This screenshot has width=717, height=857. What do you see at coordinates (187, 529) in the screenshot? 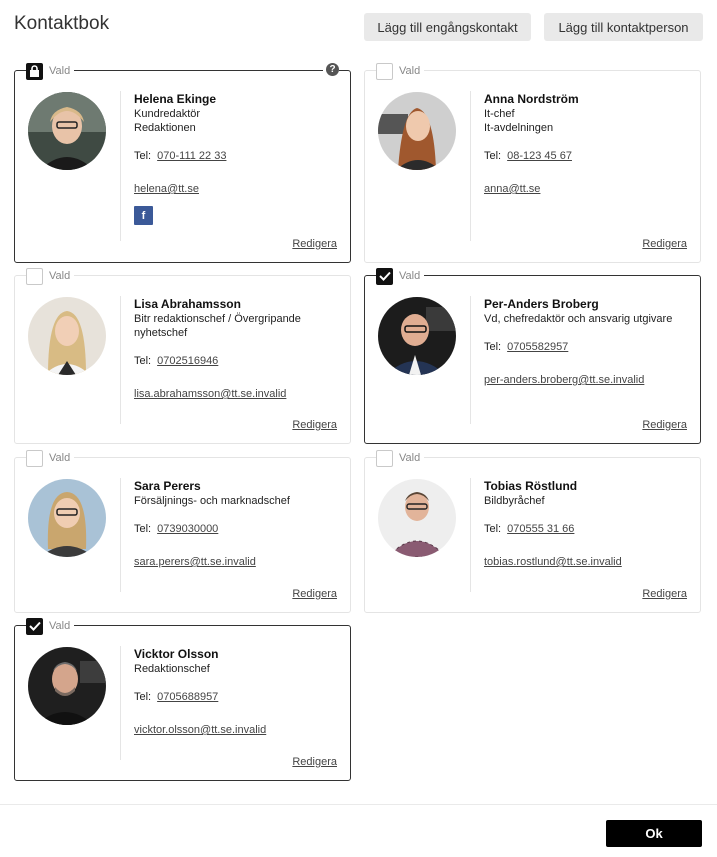
I see `phone-link: 0739030000` at bounding box center [187, 529].